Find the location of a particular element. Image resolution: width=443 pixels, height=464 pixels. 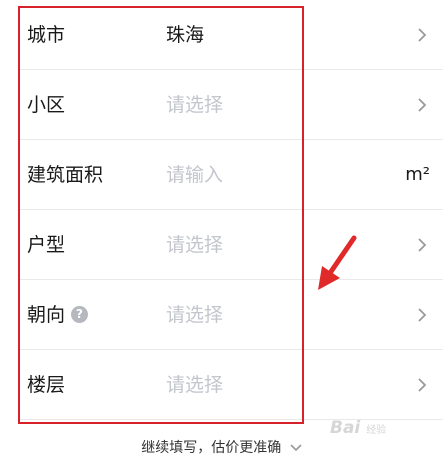

watermark-text: Bai is located at coordinates (345, 428).